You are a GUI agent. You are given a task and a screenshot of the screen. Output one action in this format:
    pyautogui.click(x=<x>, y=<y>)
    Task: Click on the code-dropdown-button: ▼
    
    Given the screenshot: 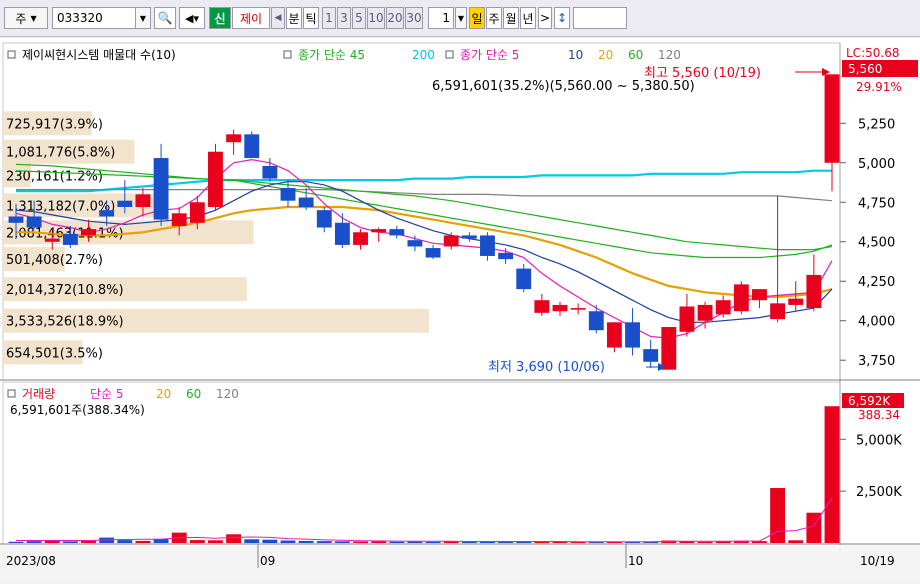 What is the action you would take?
    pyautogui.click(x=143, y=18)
    